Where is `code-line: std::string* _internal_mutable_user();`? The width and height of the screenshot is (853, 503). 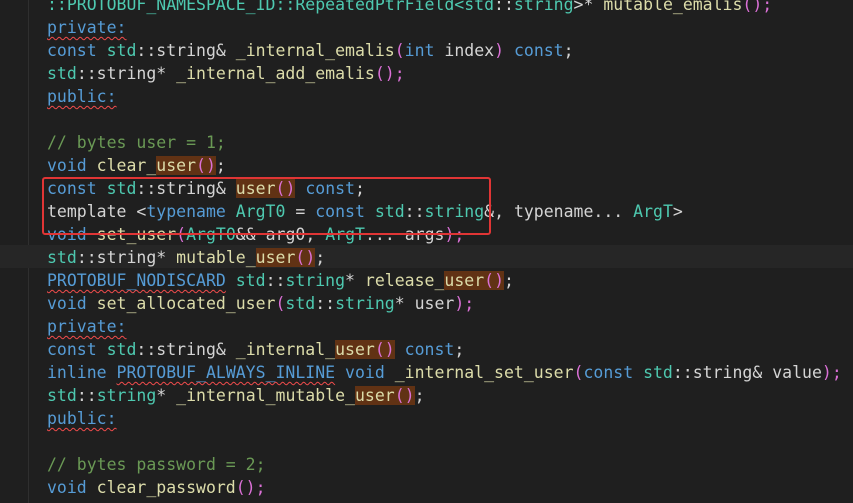 code-line: std::string* _internal_mutable_user(); is located at coordinates (444, 395).